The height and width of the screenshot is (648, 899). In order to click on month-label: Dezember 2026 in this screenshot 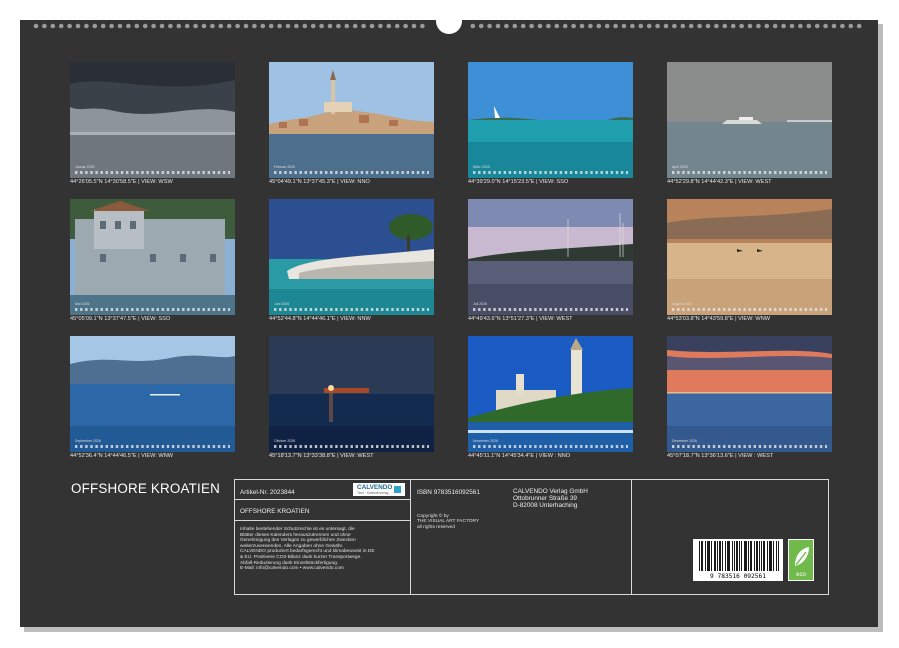, I will do `click(684, 441)`.